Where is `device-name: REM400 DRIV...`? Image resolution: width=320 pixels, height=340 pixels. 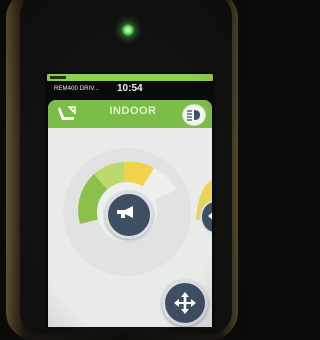 device-name: REM400 DRIV... is located at coordinates (77, 89).